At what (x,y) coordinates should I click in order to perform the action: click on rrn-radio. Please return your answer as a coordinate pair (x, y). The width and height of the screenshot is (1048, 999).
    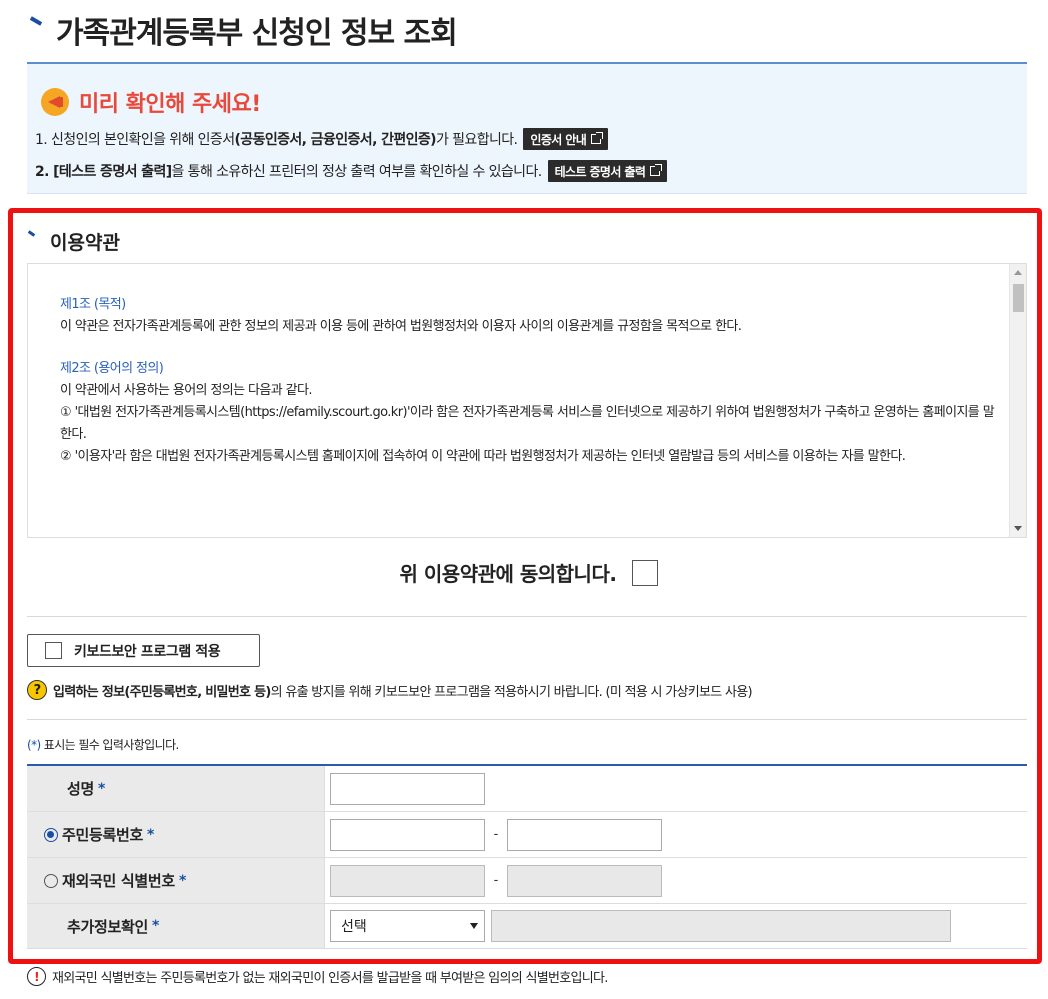
    Looking at the image, I should click on (51, 834).